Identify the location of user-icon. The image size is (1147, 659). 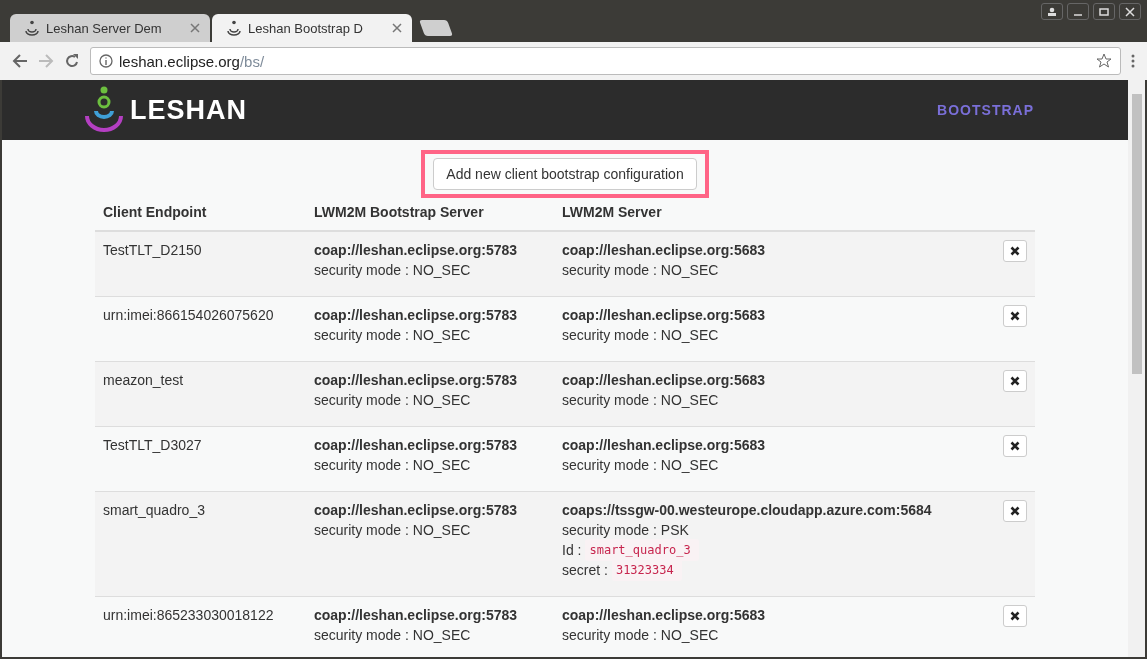
(1052, 11).